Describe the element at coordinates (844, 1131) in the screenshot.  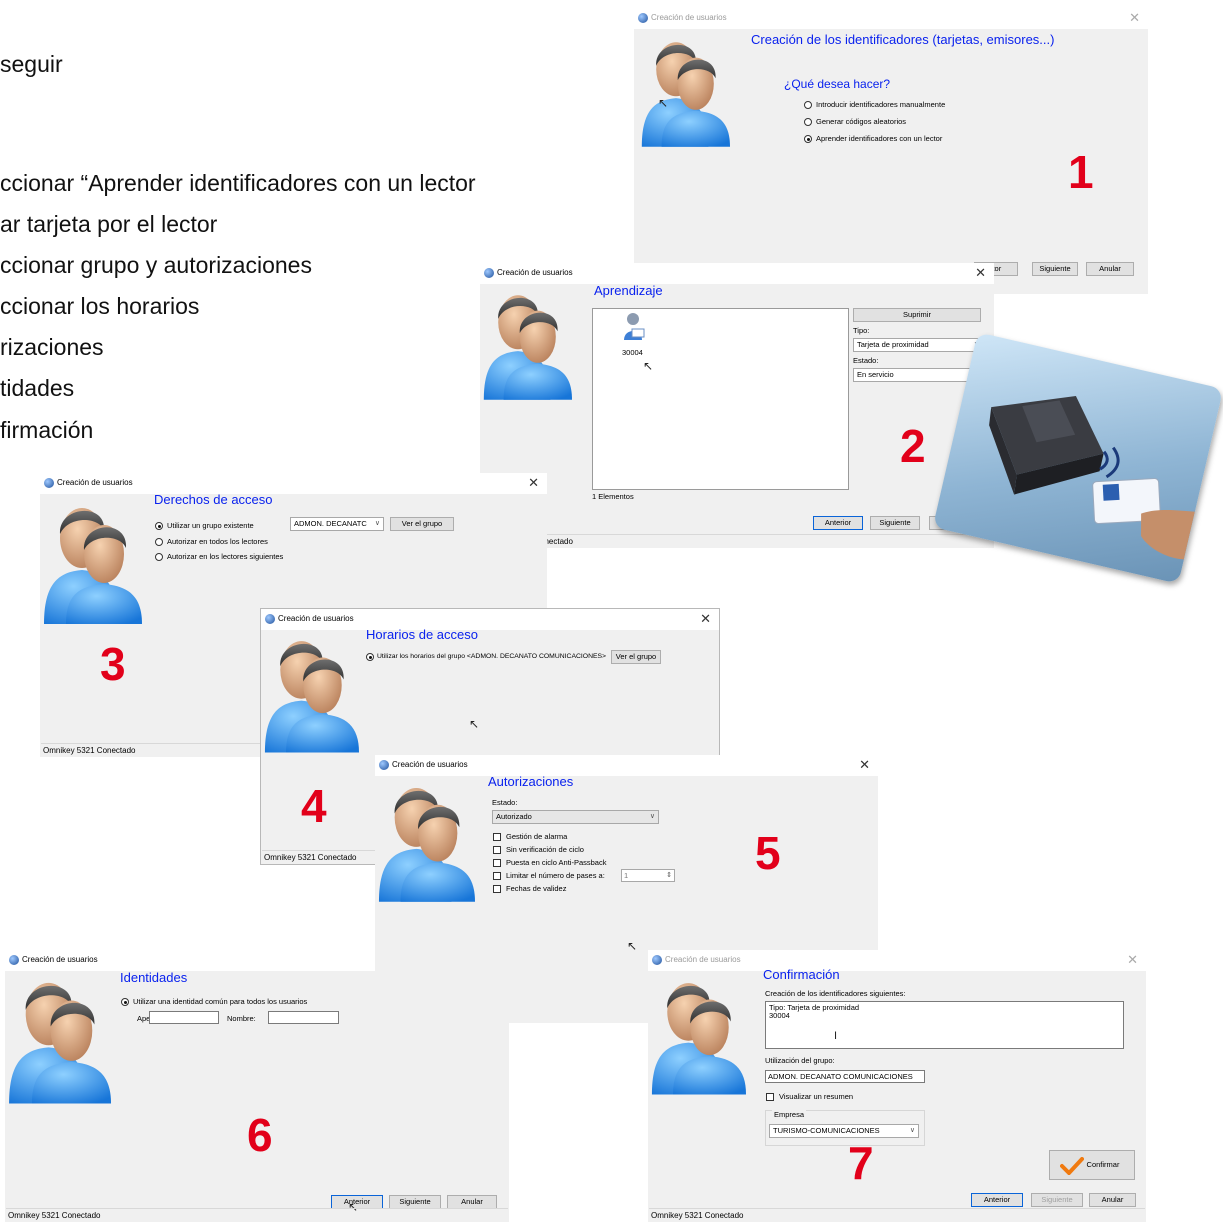
I see `company-select: TURISMO-COMUNICACIONES ∨` at that location.